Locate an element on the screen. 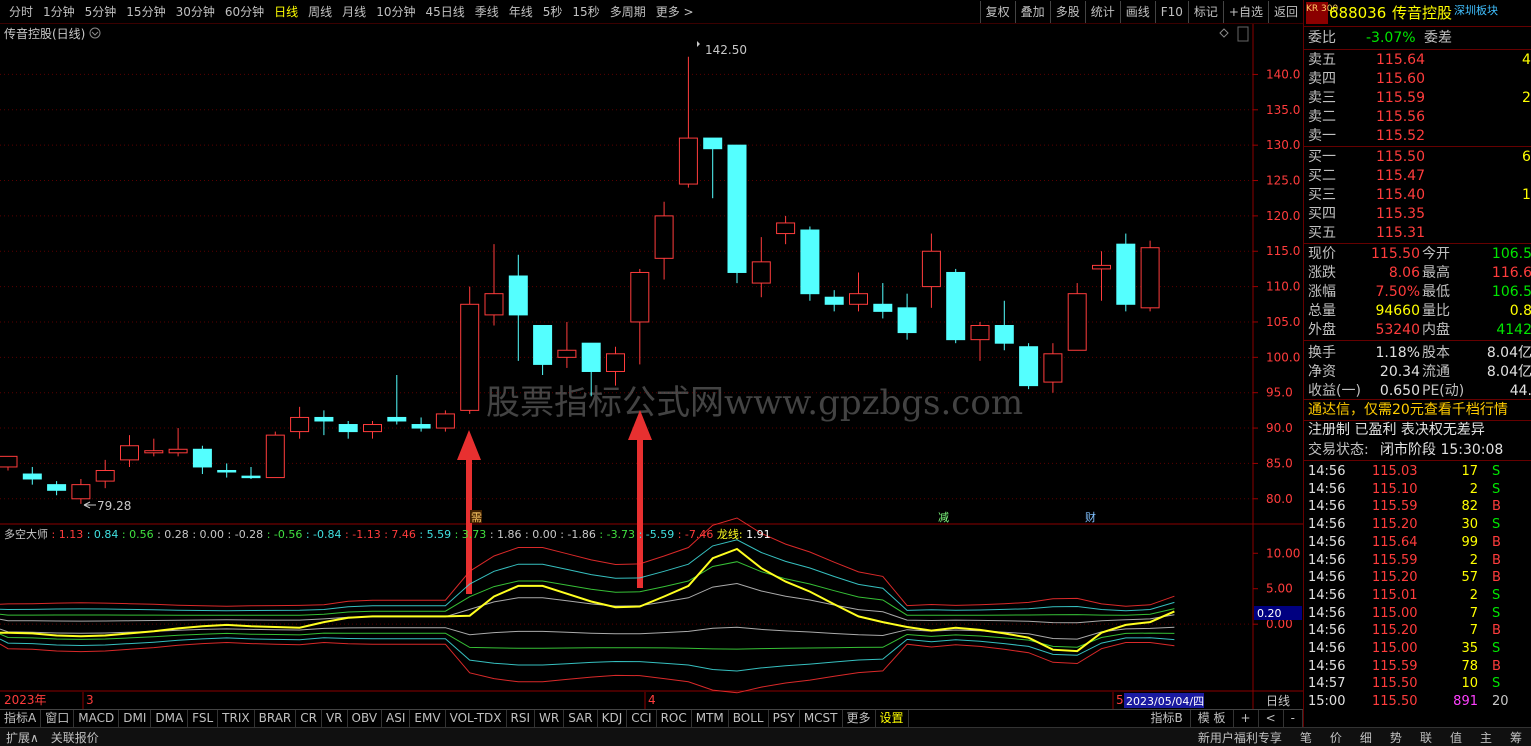 This screenshot has height=746, width=1531. tool-button: 标记 is located at coordinates (1205, 12).